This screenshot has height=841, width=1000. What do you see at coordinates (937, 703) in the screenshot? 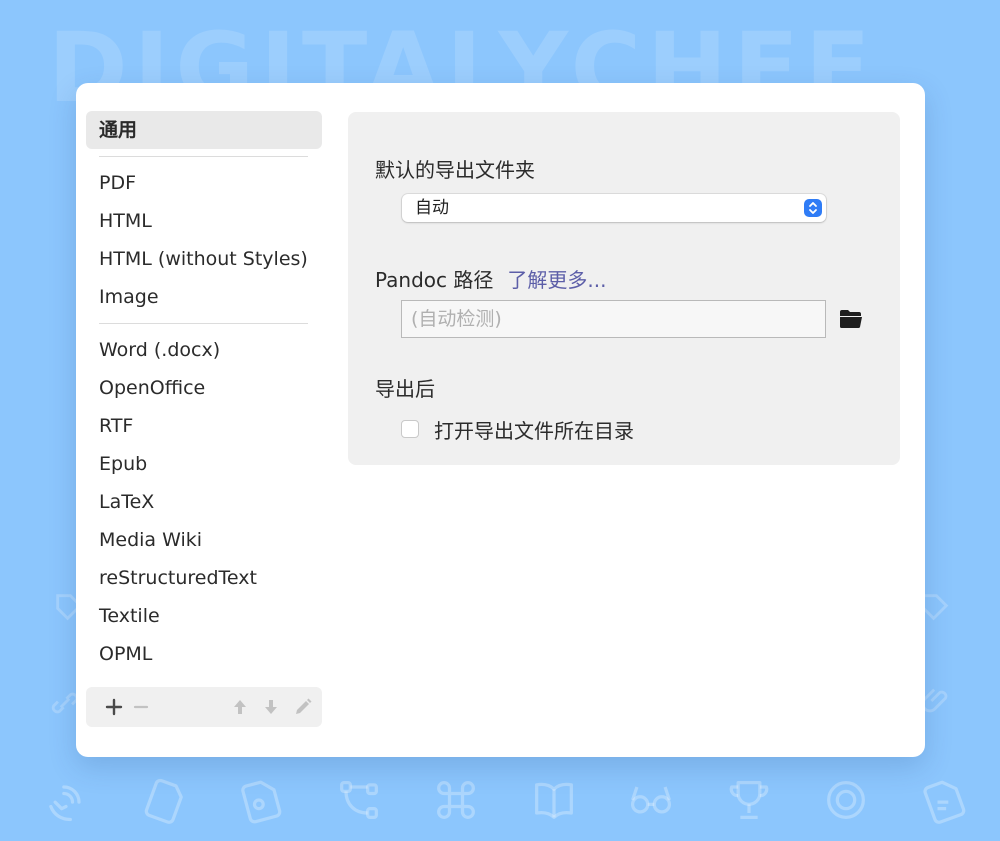
I see `background-paperclip-icon` at bounding box center [937, 703].